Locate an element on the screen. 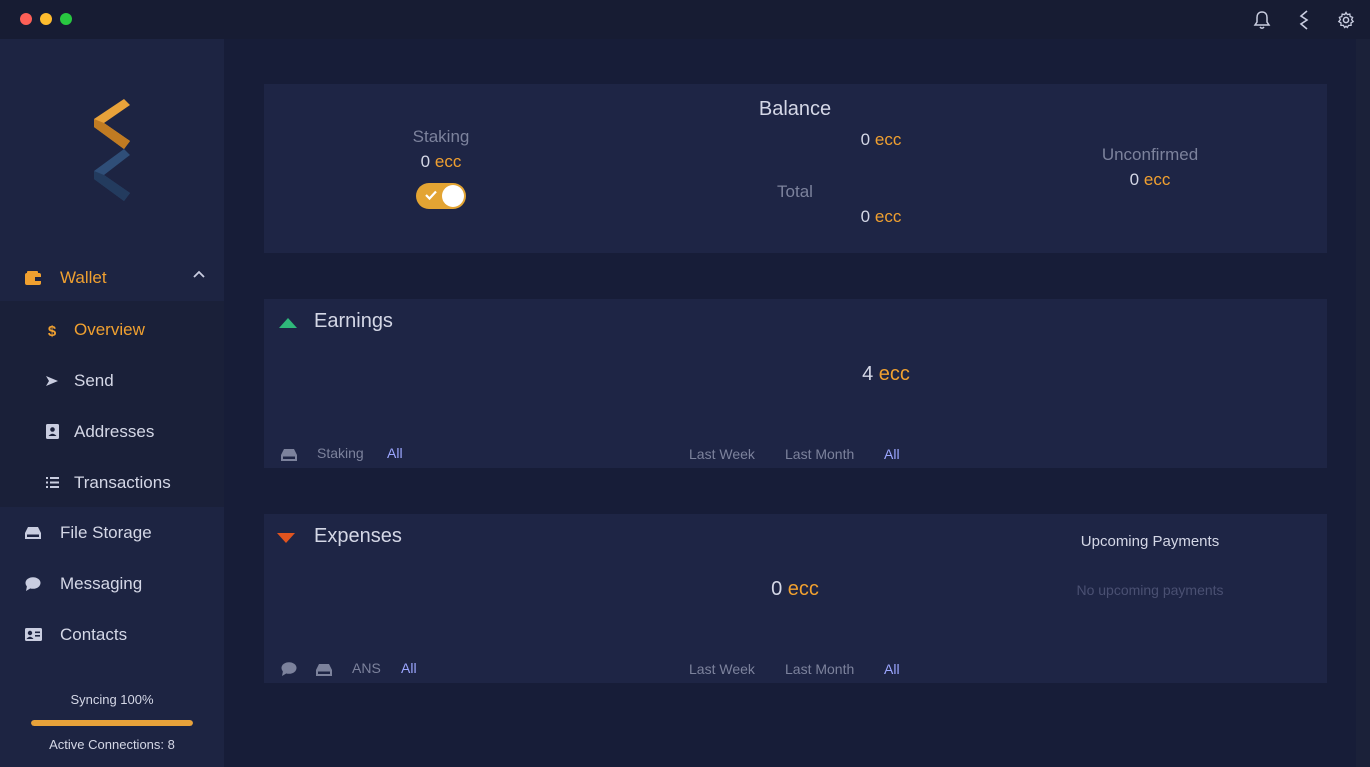 The height and width of the screenshot is (767, 1370). sidebar-item-file-storage: File Storage is located at coordinates (112, 532).